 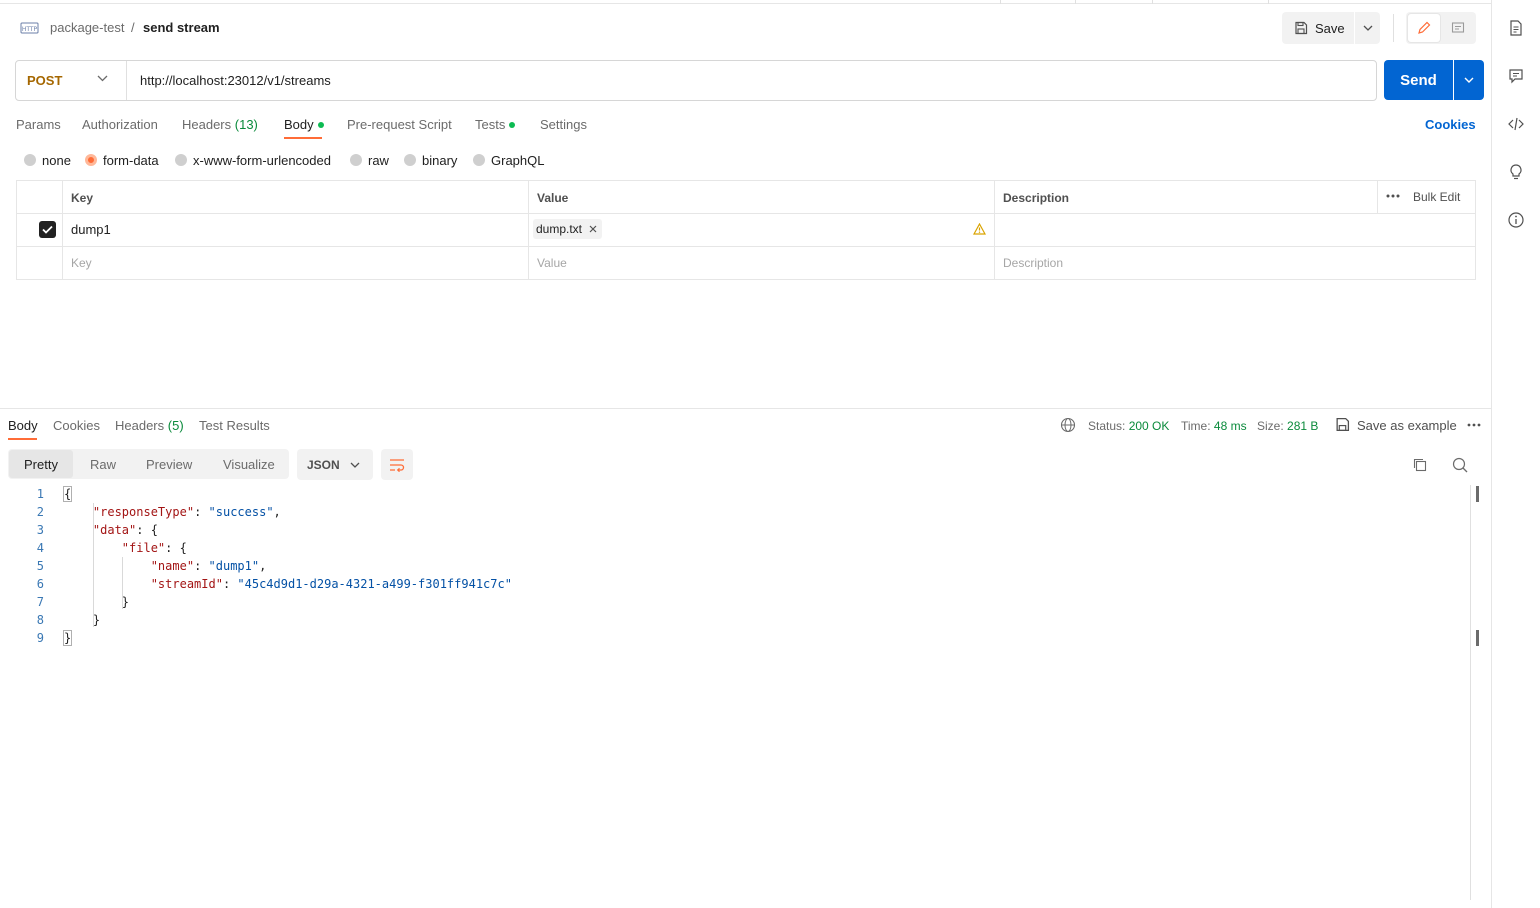 I want to click on tab-headers-count: (13), so click(x=246, y=124).